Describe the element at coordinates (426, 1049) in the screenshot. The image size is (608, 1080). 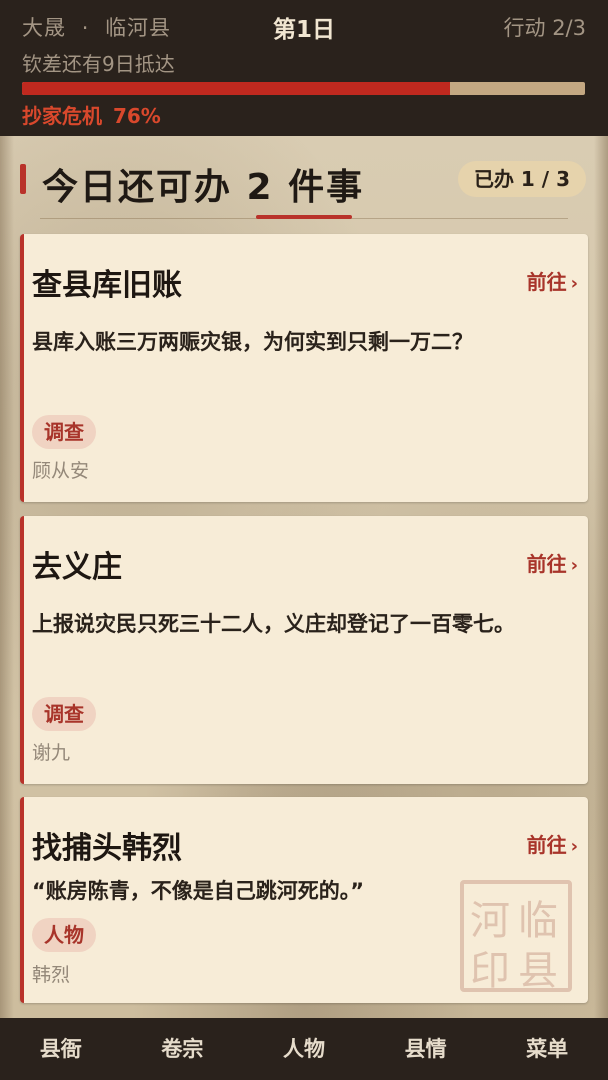
I see `nav-county-status: 县情` at that location.